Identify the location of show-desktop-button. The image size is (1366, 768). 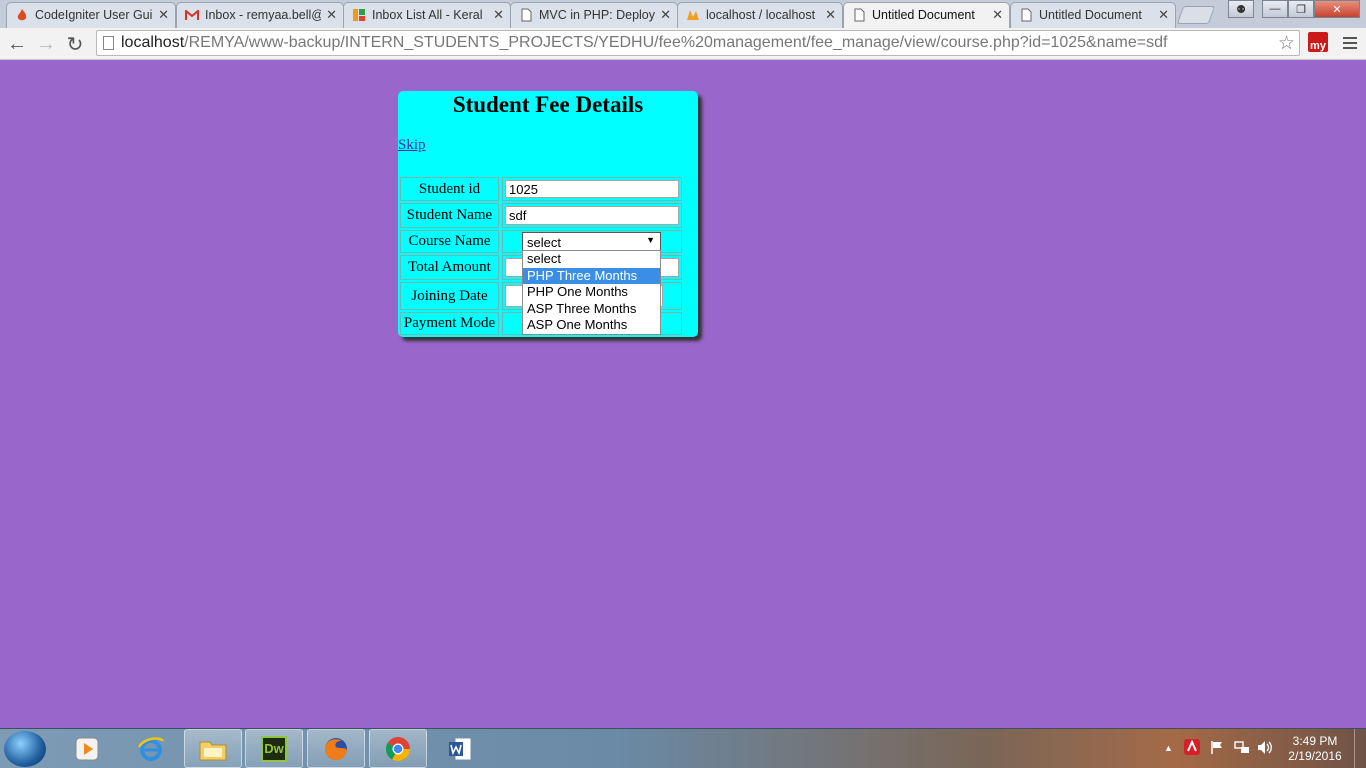
(1360, 748).